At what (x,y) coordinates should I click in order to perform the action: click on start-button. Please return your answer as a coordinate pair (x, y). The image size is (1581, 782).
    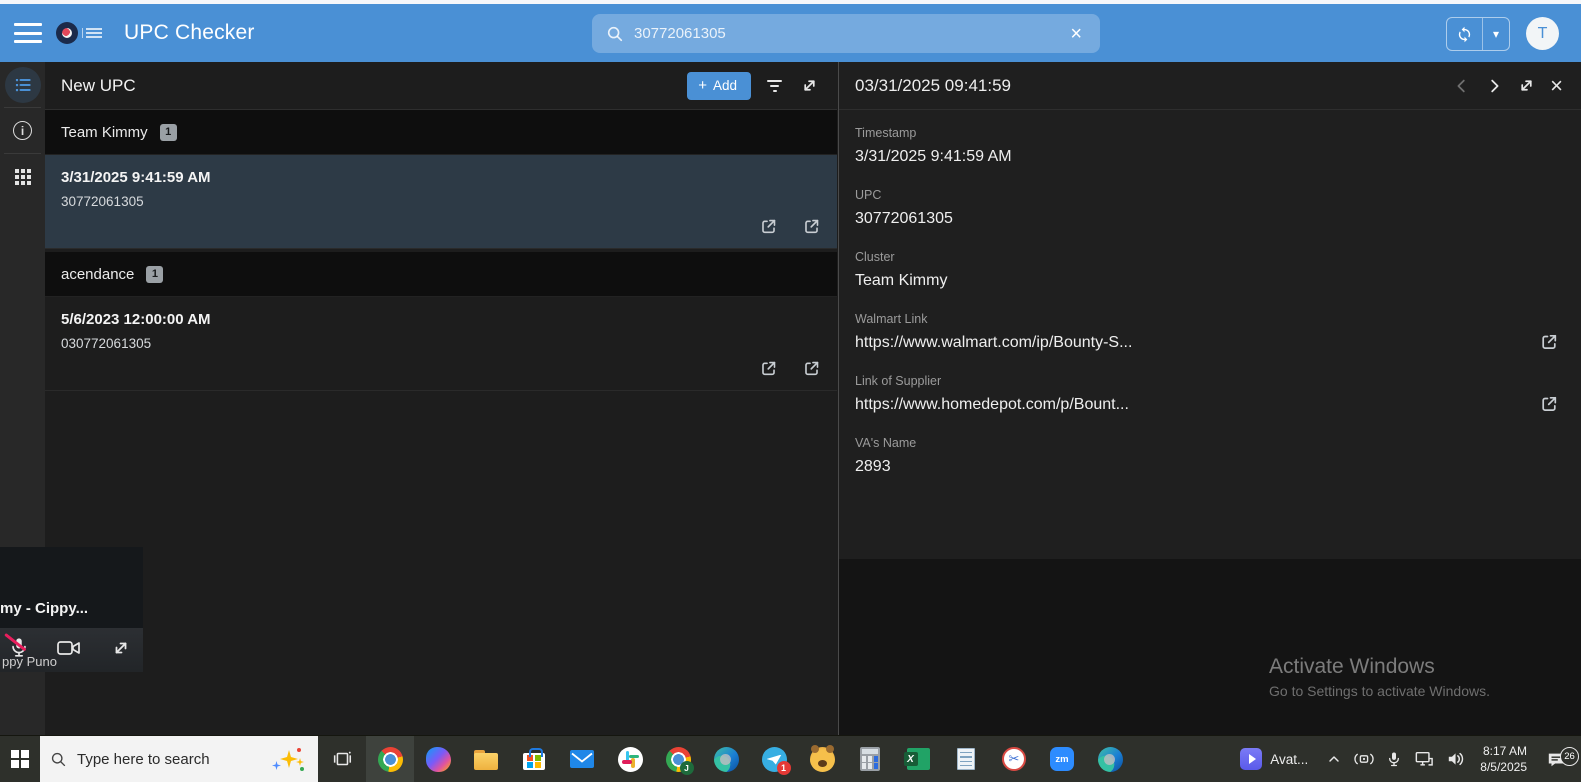
    Looking at the image, I should click on (20, 759).